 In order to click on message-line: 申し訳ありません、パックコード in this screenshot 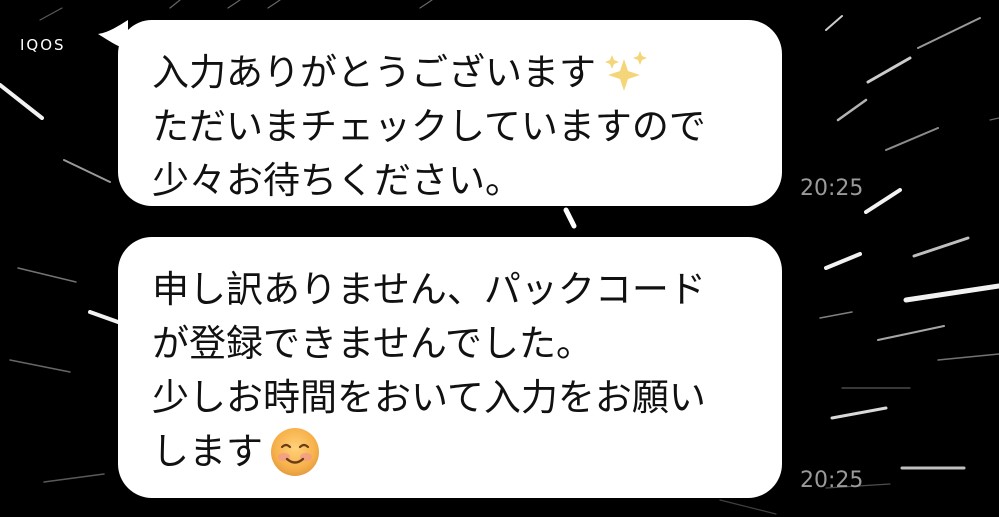, I will do `click(429, 289)`.